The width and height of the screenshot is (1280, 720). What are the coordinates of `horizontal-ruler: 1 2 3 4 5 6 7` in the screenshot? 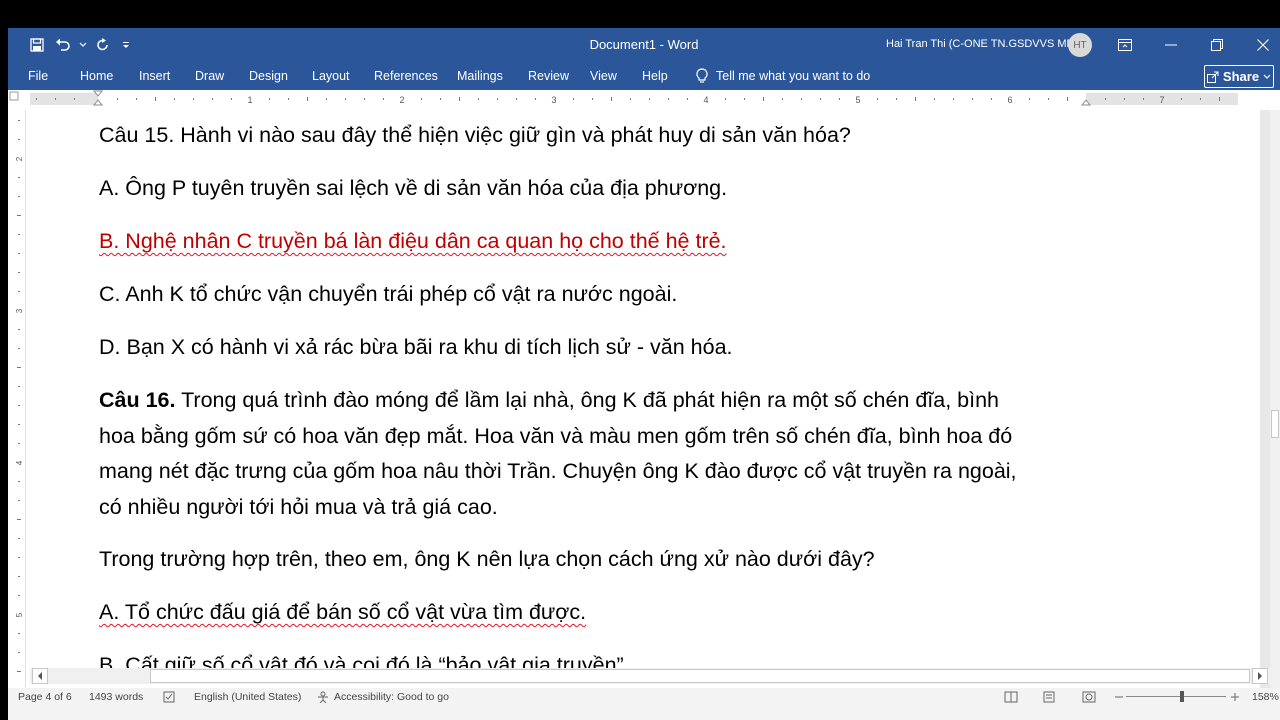 It's located at (644, 100).